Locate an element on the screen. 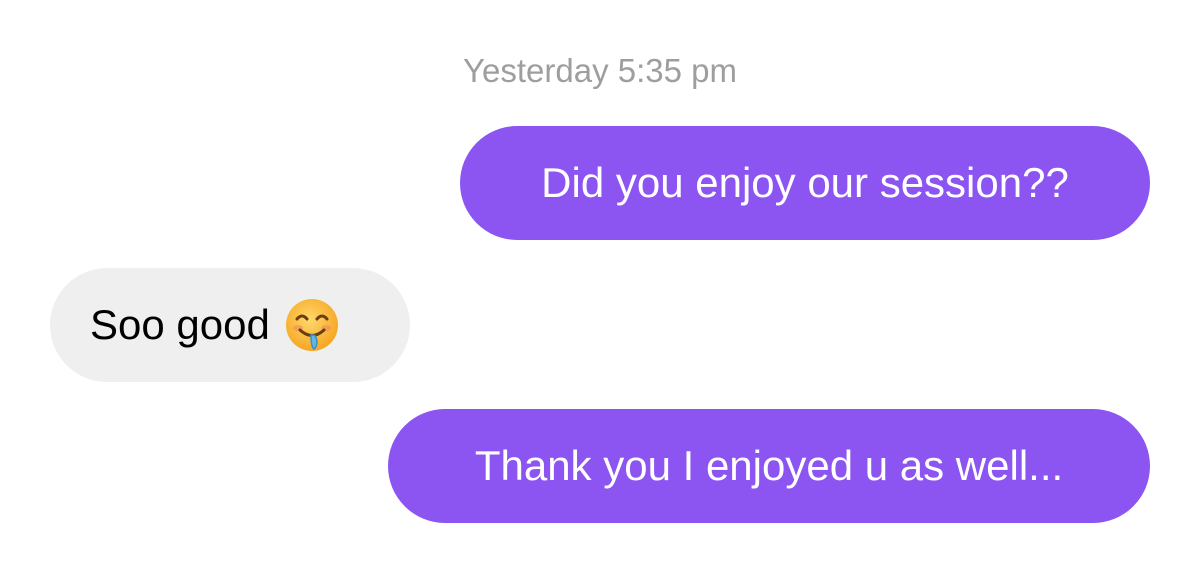 This screenshot has width=1200, height=577. sent-message-bubble: Did you enjoy our session?? is located at coordinates (805, 183).